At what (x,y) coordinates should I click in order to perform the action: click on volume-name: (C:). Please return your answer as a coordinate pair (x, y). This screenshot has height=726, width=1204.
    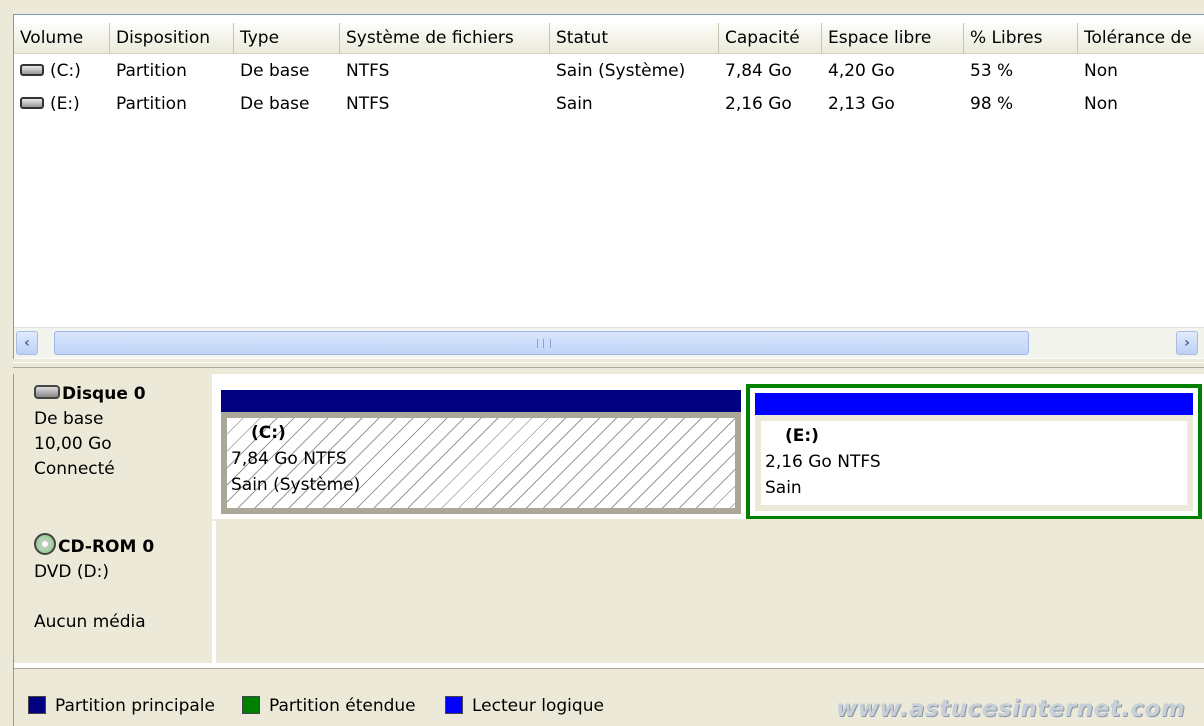
    Looking at the image, I should click on (65, 71).